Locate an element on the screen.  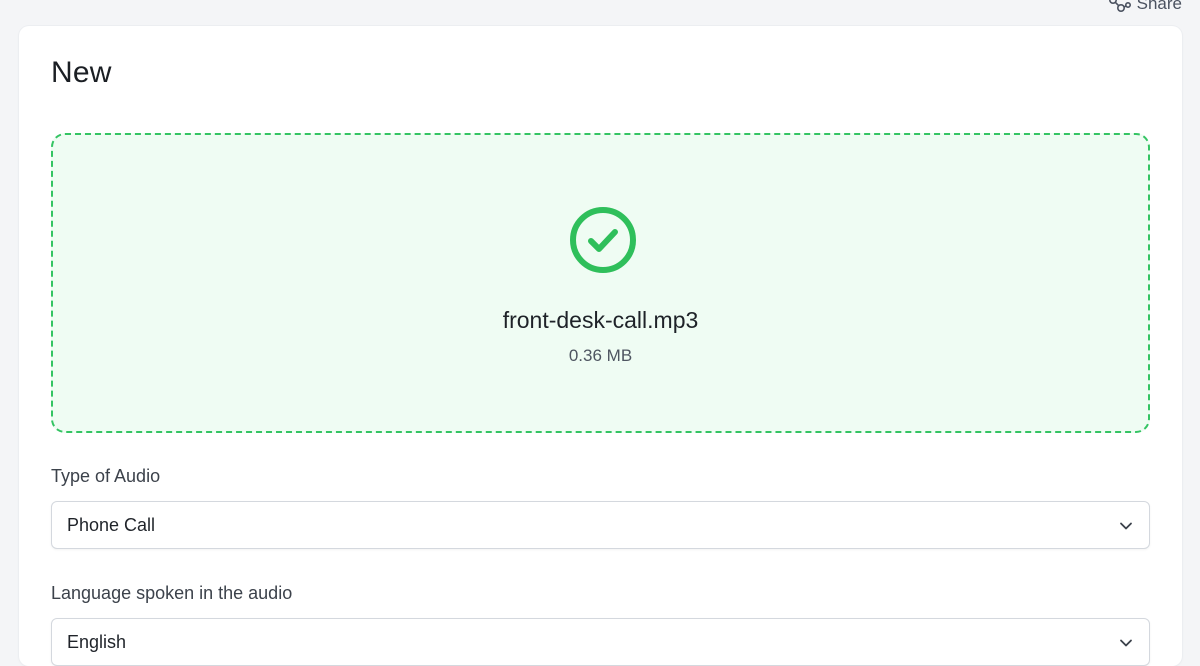
file-name: front-desk-call.mp3 is located at coordinates (600, 320).